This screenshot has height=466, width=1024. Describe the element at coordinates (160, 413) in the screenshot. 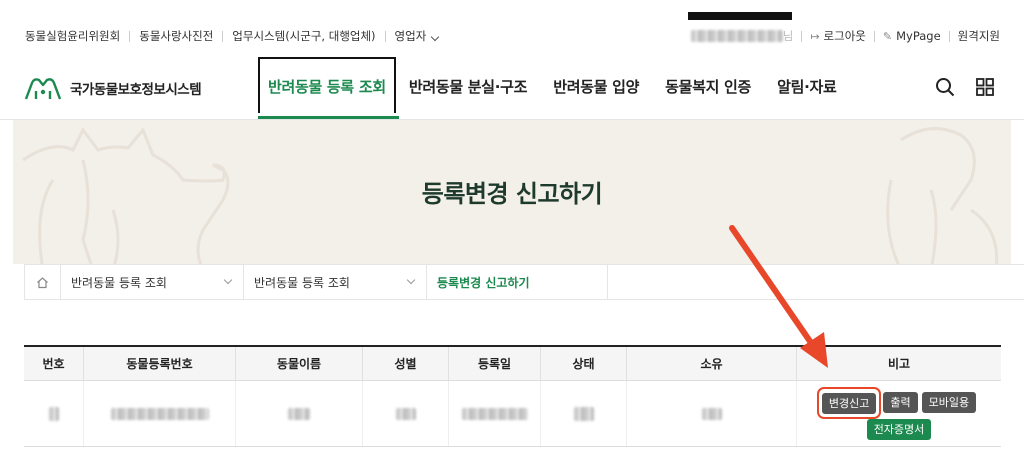

I see `cell-registration-number` at that location.